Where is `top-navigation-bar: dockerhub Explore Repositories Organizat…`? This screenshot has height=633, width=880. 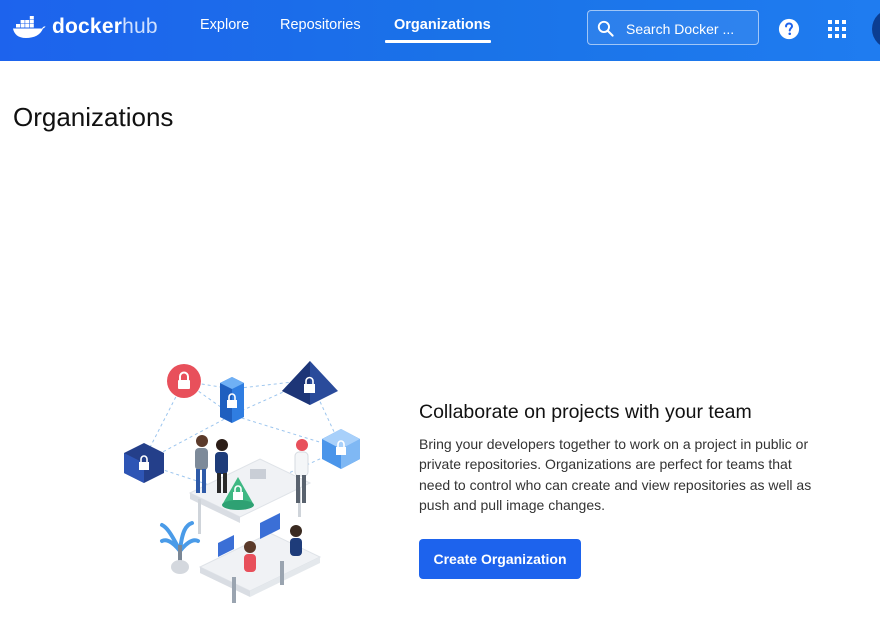 top-navigation-bar: dockerhub Explore Repositories Organizat… is located at coordinates (440, 30).